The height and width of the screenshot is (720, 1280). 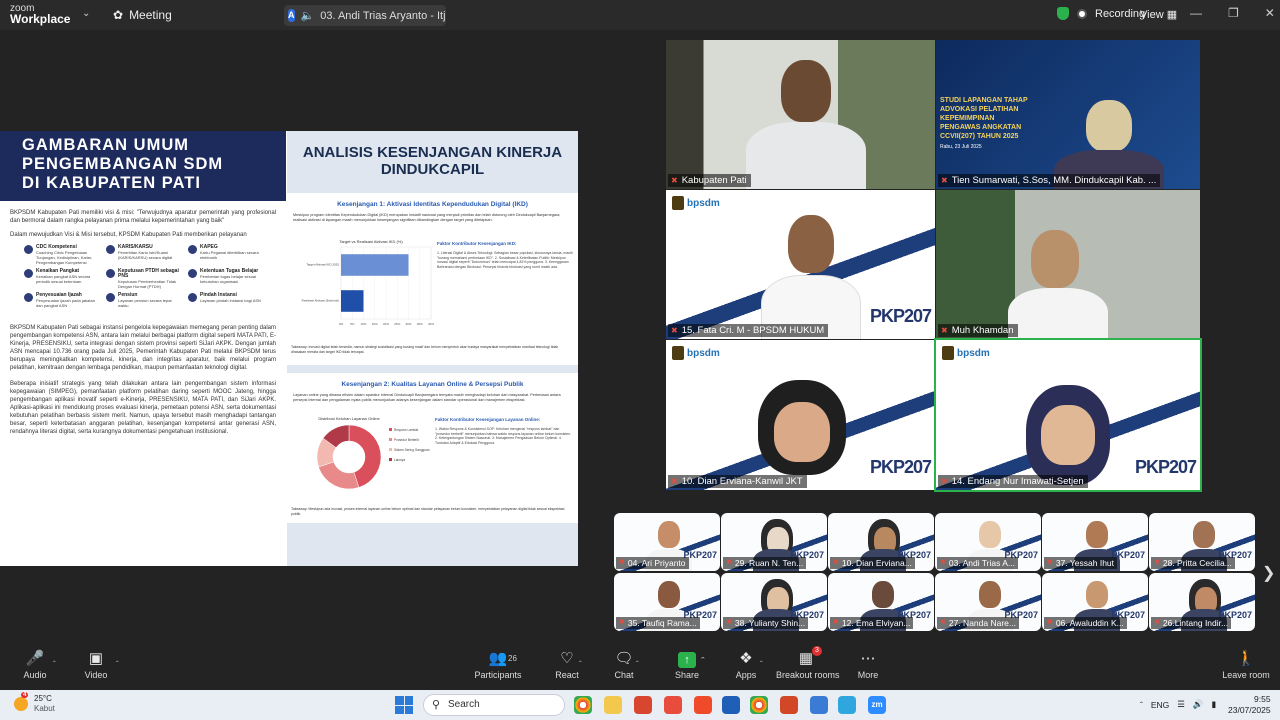 What do you see at coordinates (1068, 264) in the screenshot?
I see `video-tile: ✖ Muh Khamdan` at bounding box center [1068, 264].